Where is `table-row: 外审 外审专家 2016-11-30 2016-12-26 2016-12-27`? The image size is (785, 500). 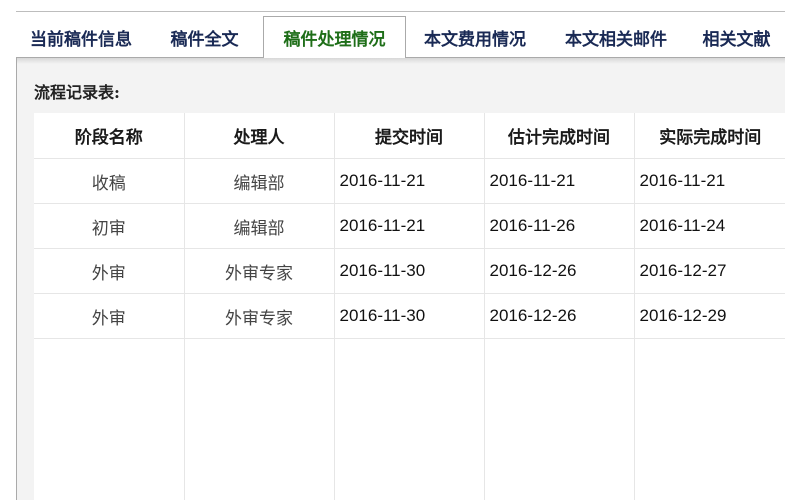
table-row: 外审 外审专家 2016-11-30 2016-12-26 2016-12-27 is located at coordinates (409, 271).